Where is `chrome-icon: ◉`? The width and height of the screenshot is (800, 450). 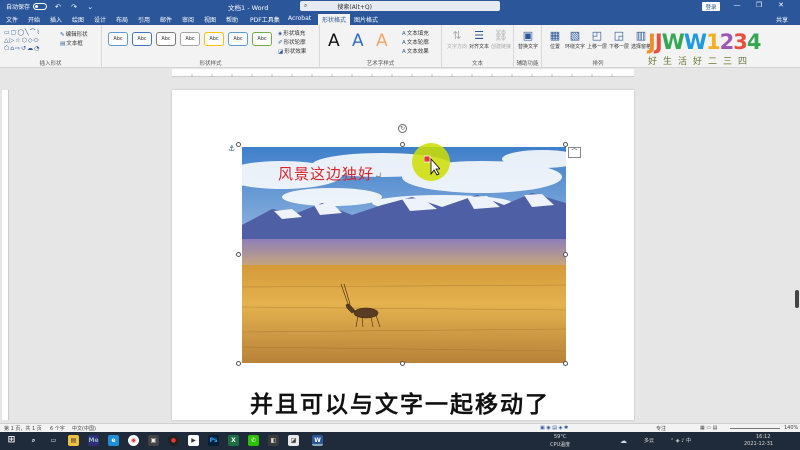
chrome-icon: ◉ is located at coordinates (133, 440).